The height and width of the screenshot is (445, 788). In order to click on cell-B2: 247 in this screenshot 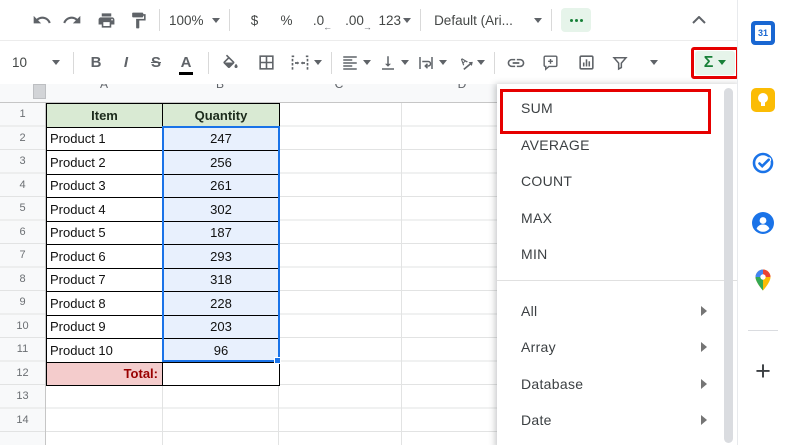, I will do `click(221, 139)`.